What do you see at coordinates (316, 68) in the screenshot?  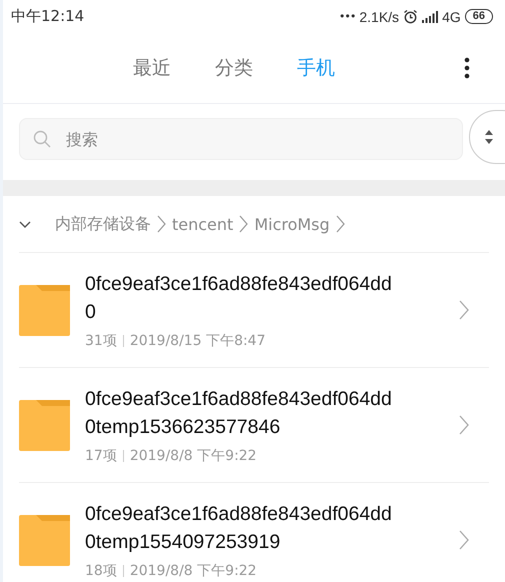 I see `tab: 手机` at bounding box center [316, 68].